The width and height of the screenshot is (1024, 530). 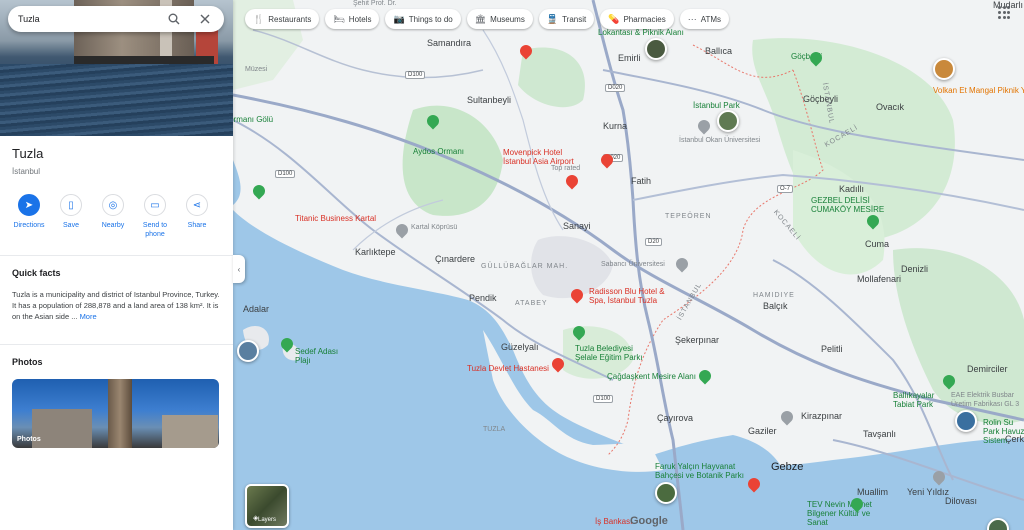 I want to click on route-shield: D020, so click(x=615, y=88).